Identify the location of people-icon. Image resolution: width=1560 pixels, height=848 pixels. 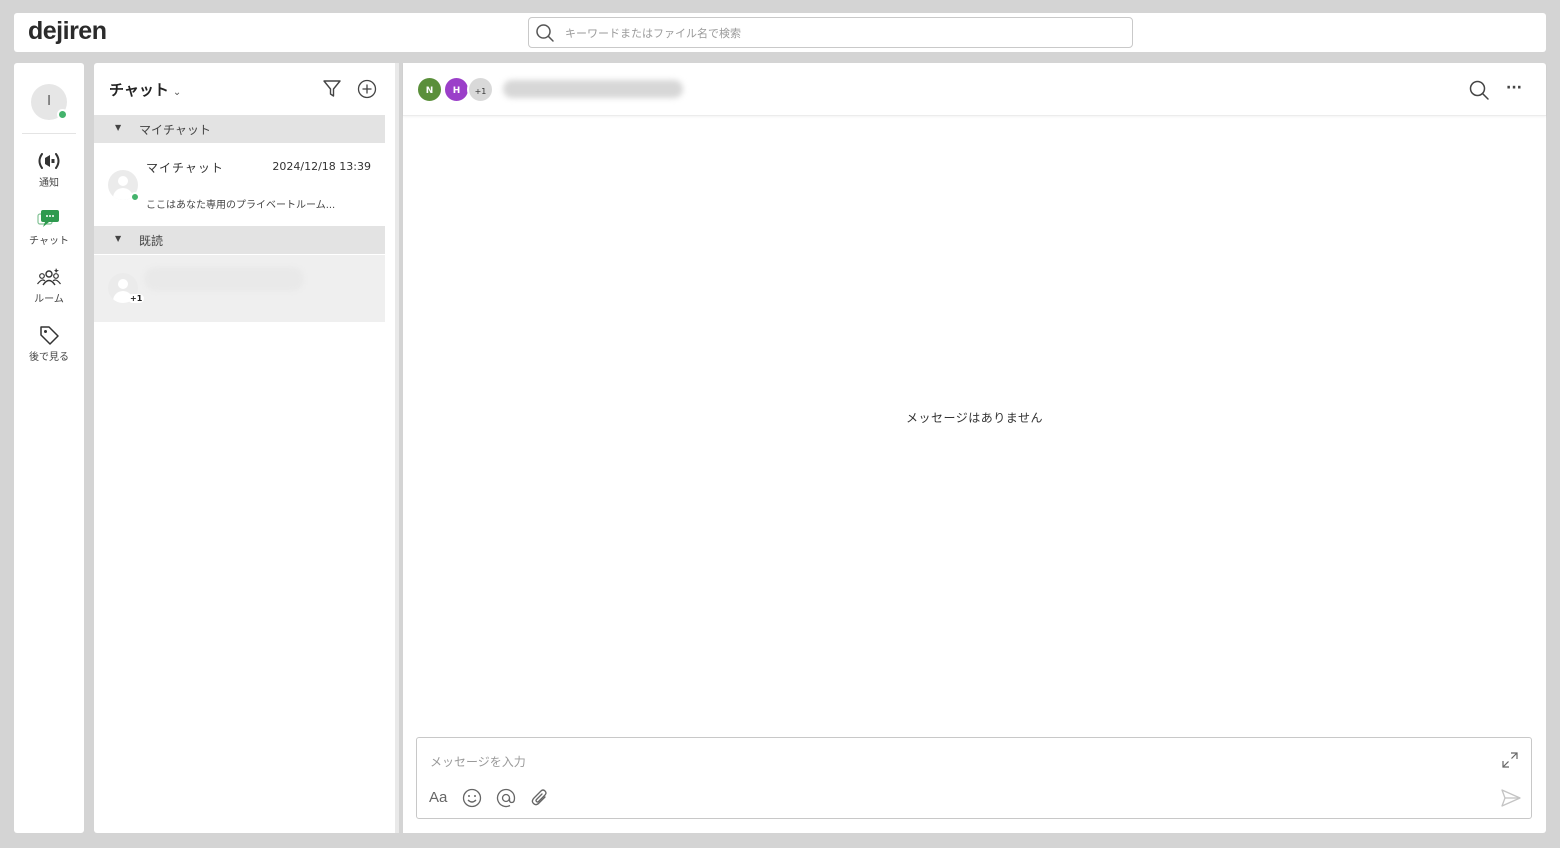
(49, 277).